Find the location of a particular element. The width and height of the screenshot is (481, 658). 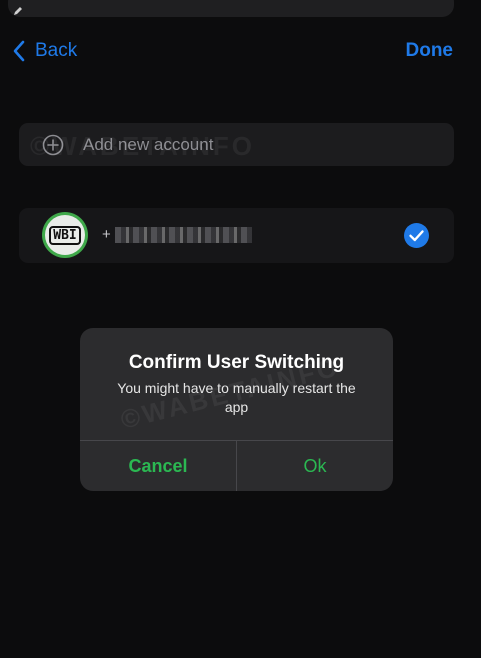

plus-circle-icon is located at coordinates (53, 144).